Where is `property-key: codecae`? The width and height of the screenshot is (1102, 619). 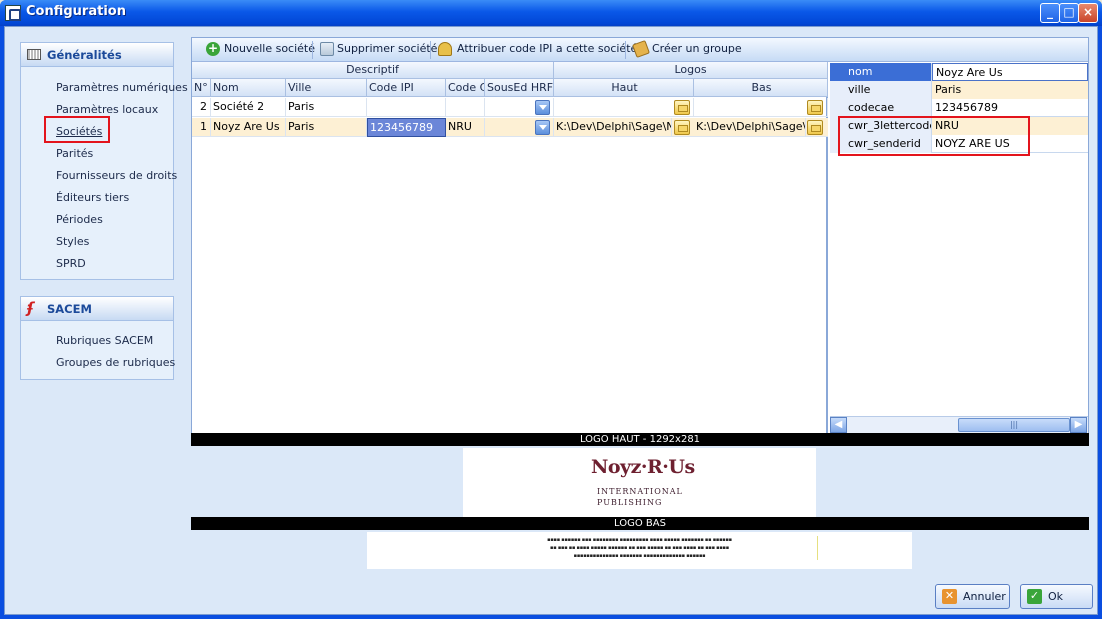 property-key: codecae is located at coordinates (881, 108).